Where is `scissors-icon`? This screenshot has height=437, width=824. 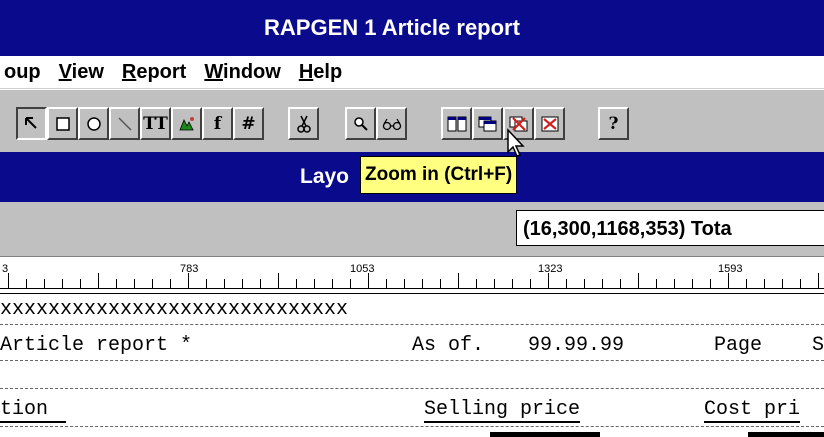
scissors-icon is located at coordinates (303, 124).